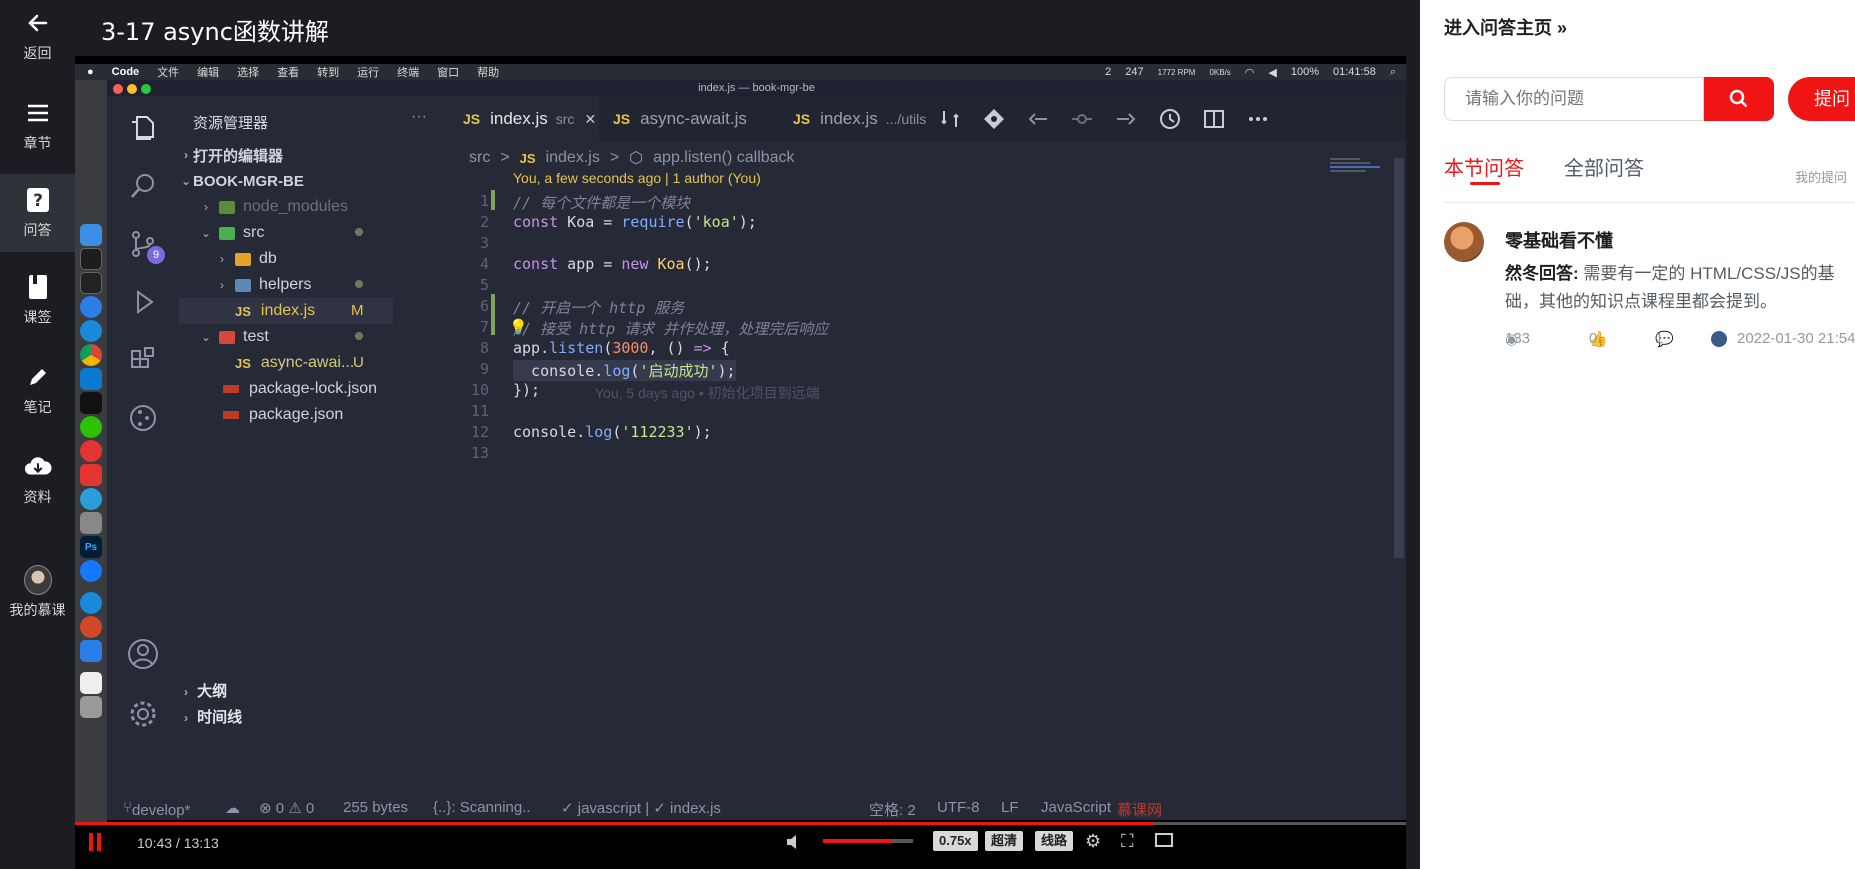  Describe the element at coordinates (419, 117) in the screenshot. I see `explorer-more-button: ···` at that location.